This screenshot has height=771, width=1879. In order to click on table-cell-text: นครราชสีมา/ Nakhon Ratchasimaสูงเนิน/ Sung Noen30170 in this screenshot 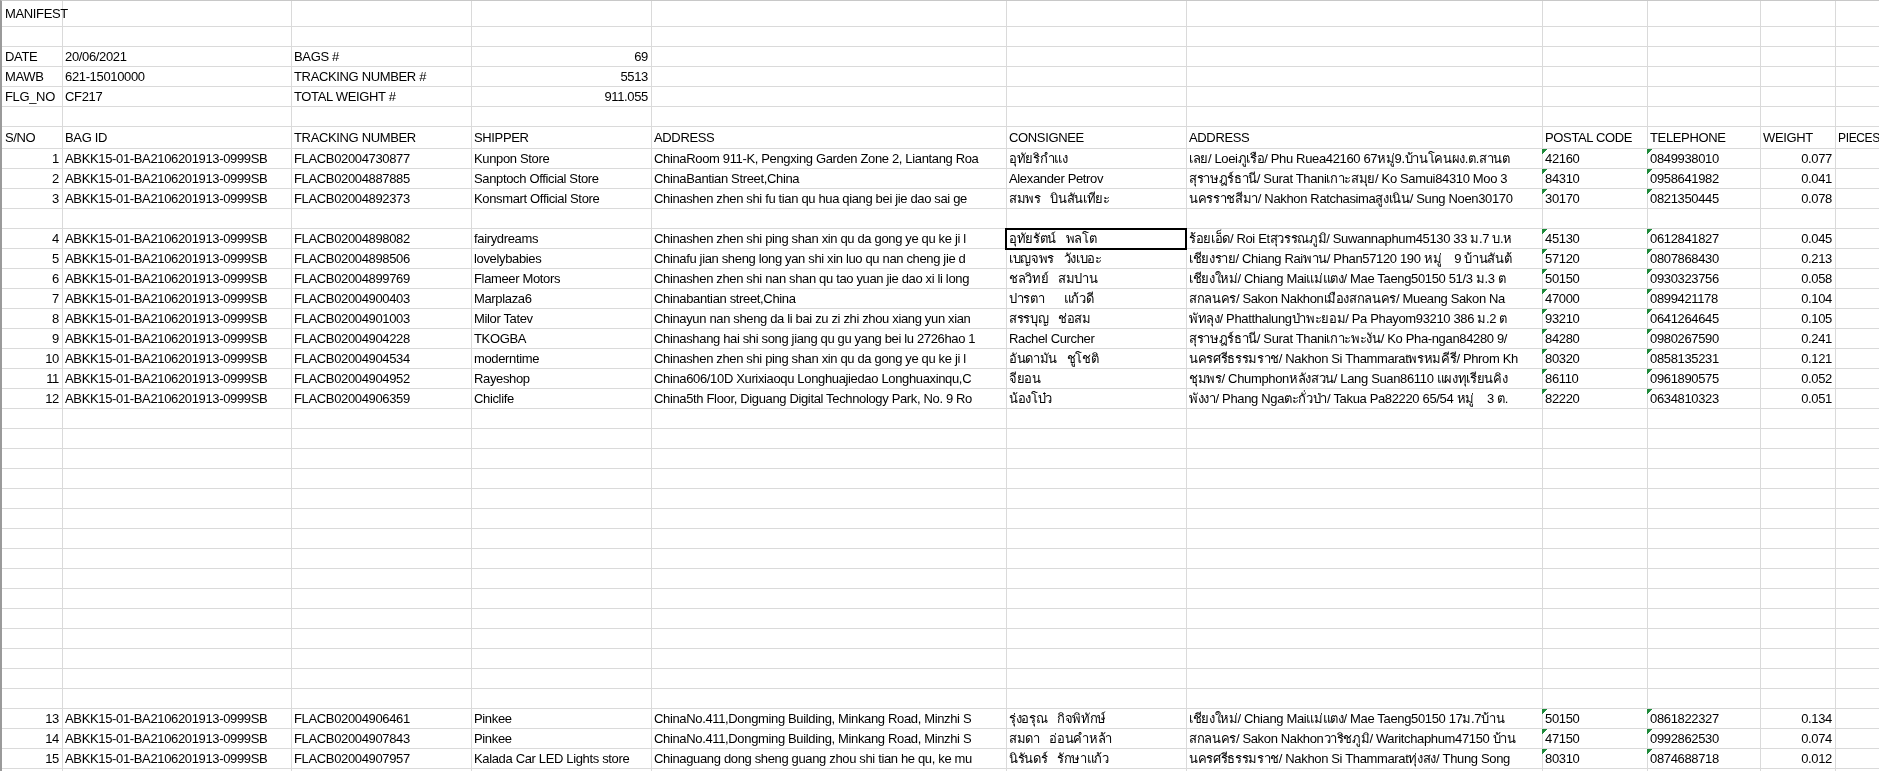, I will do `click(1351, 199)`.